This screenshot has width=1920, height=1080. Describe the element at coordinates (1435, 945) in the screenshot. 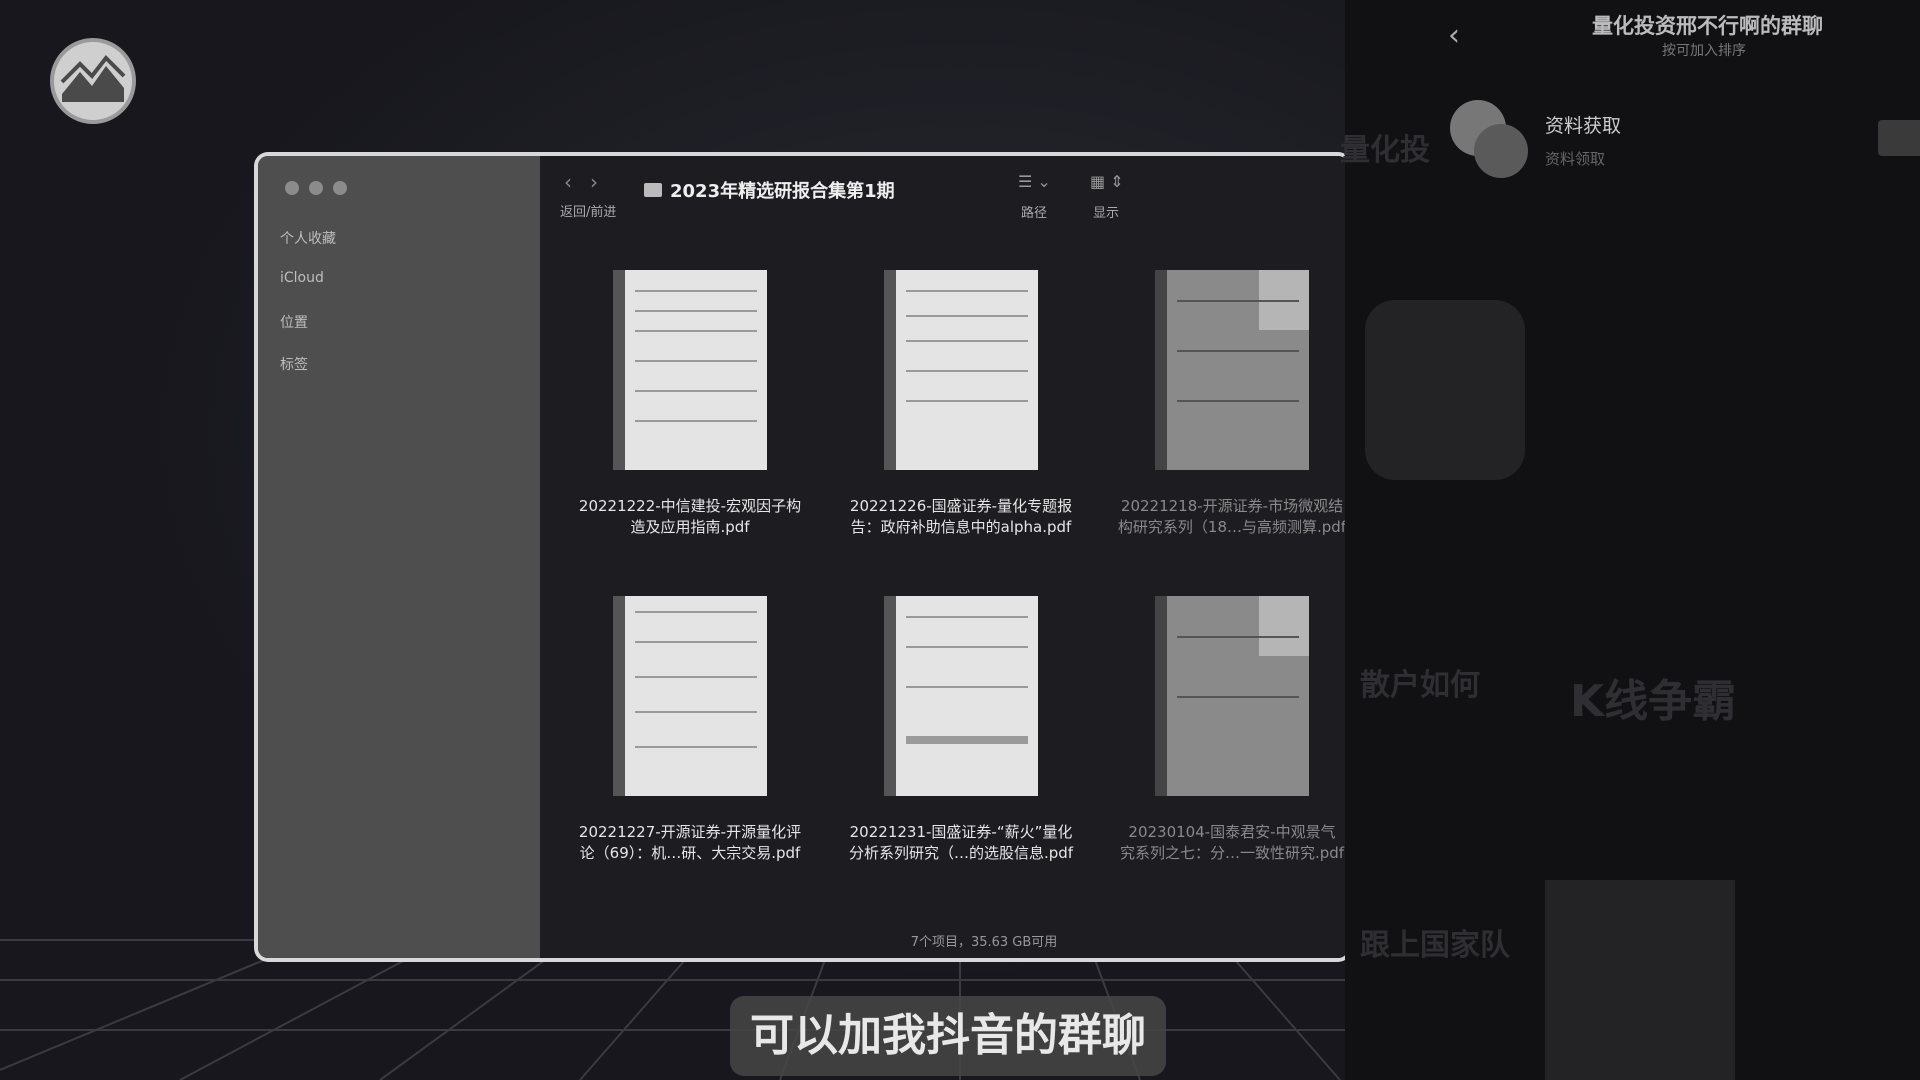

I see `ghost-text: 跟上国家队` at that location.